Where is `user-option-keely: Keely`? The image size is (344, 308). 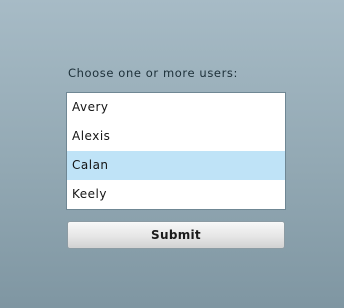 user-option-keely: Keely is located at coordinates (176, 194).